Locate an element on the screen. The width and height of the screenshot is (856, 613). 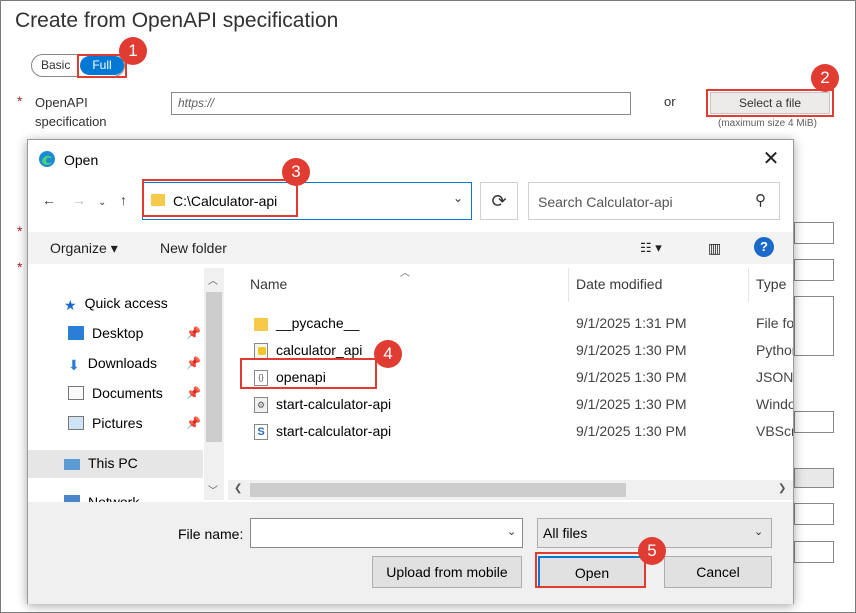
file-row: __pycache__ 9/1/2025 1:31 PM File folder is located at coordinates (510, 323).